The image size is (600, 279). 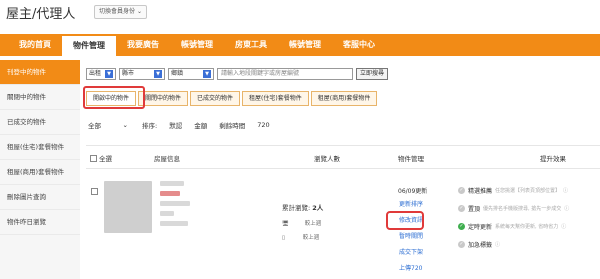 What do you see at coordinates (40, 72) in the screenshot?
I see `sidebar-item-active-listings: 刊登中的物件` at bounding box center [40, 72].